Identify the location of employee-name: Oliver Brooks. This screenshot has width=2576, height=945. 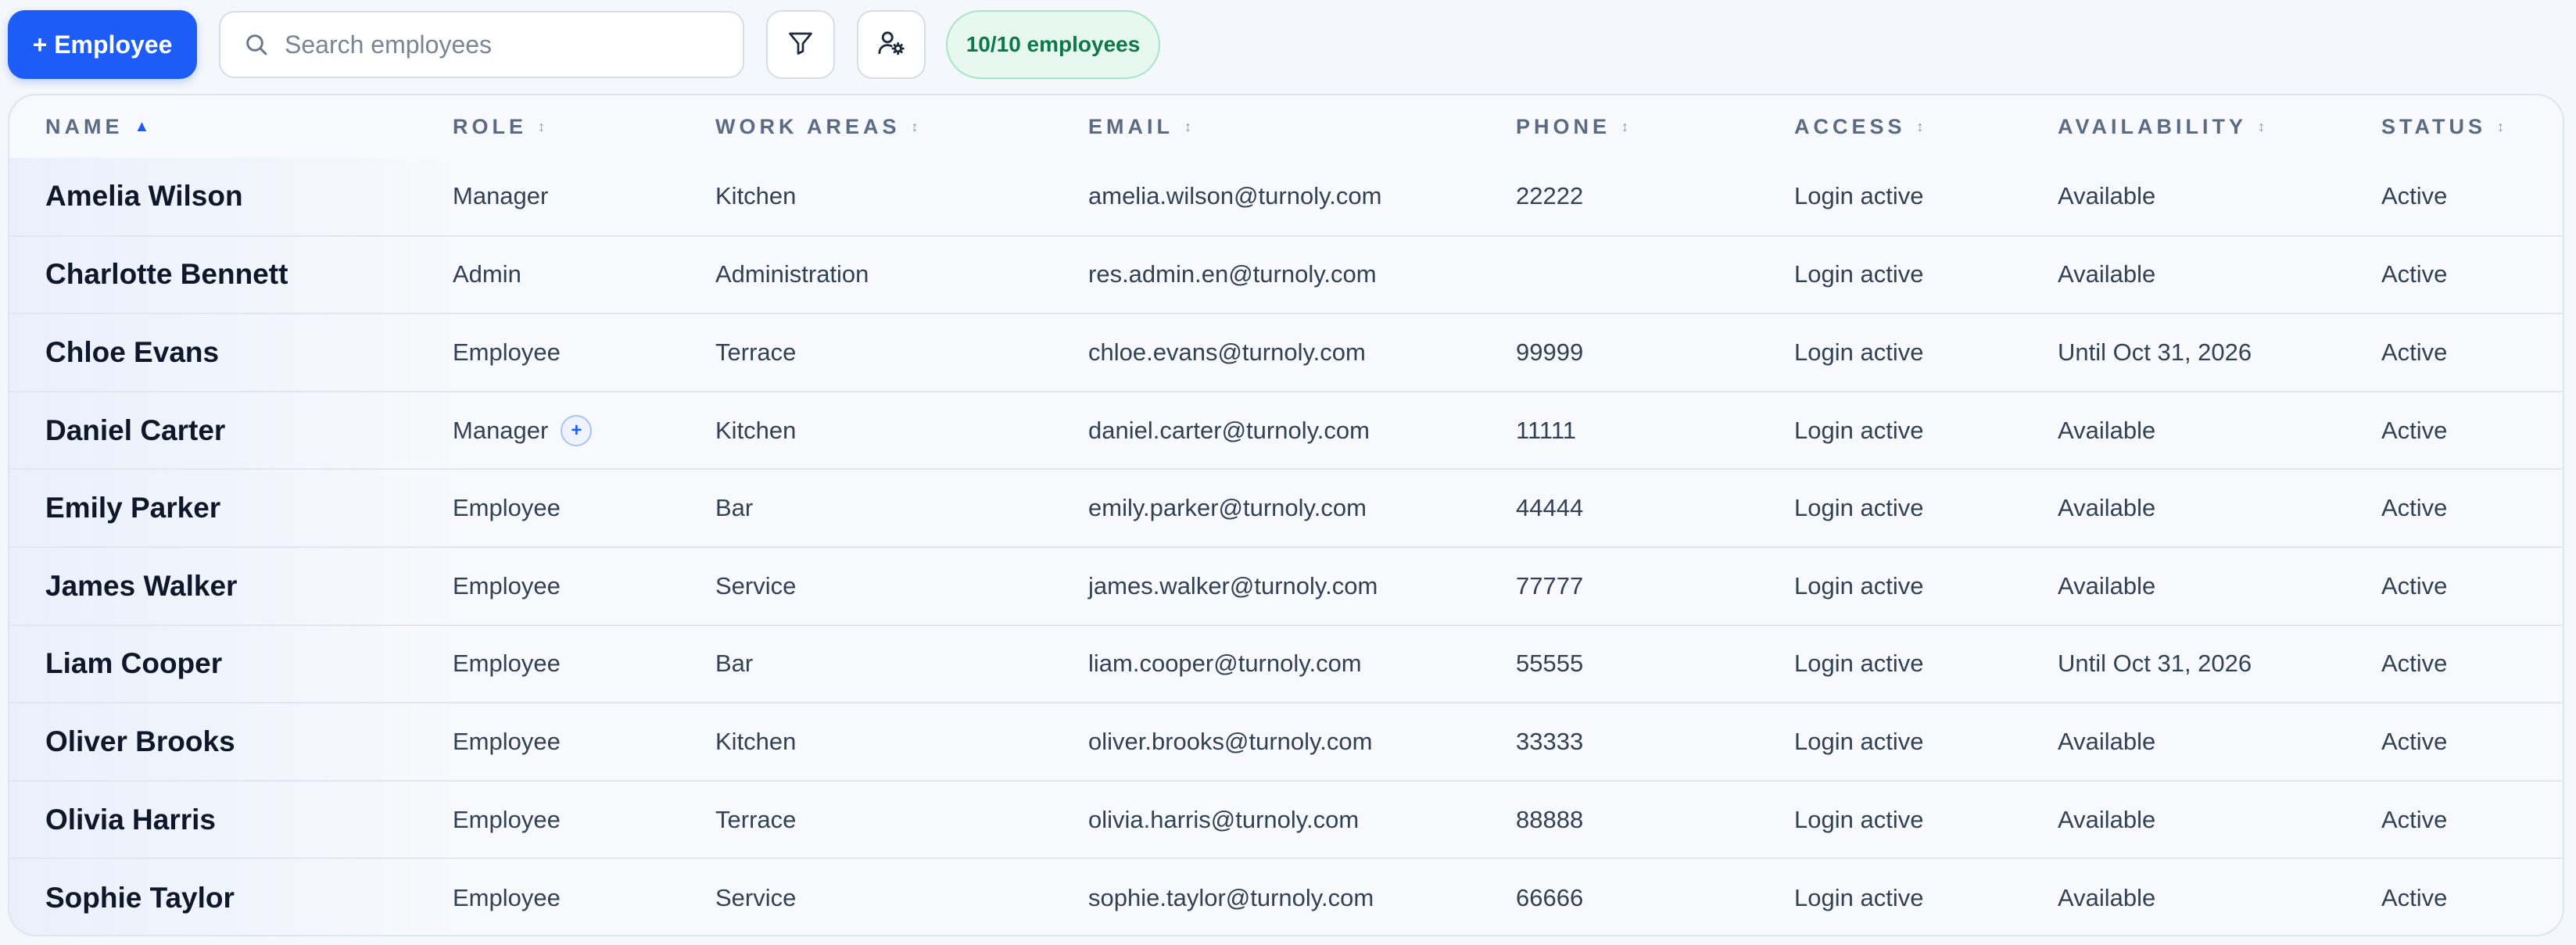
(231, 742).